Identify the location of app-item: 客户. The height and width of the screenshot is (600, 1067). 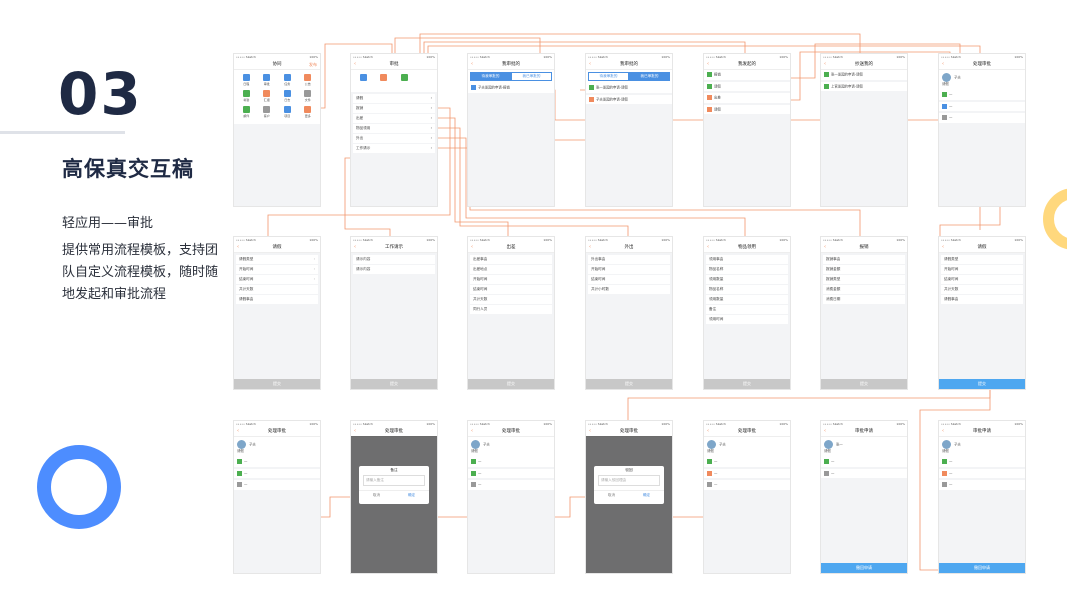
(267, 113).